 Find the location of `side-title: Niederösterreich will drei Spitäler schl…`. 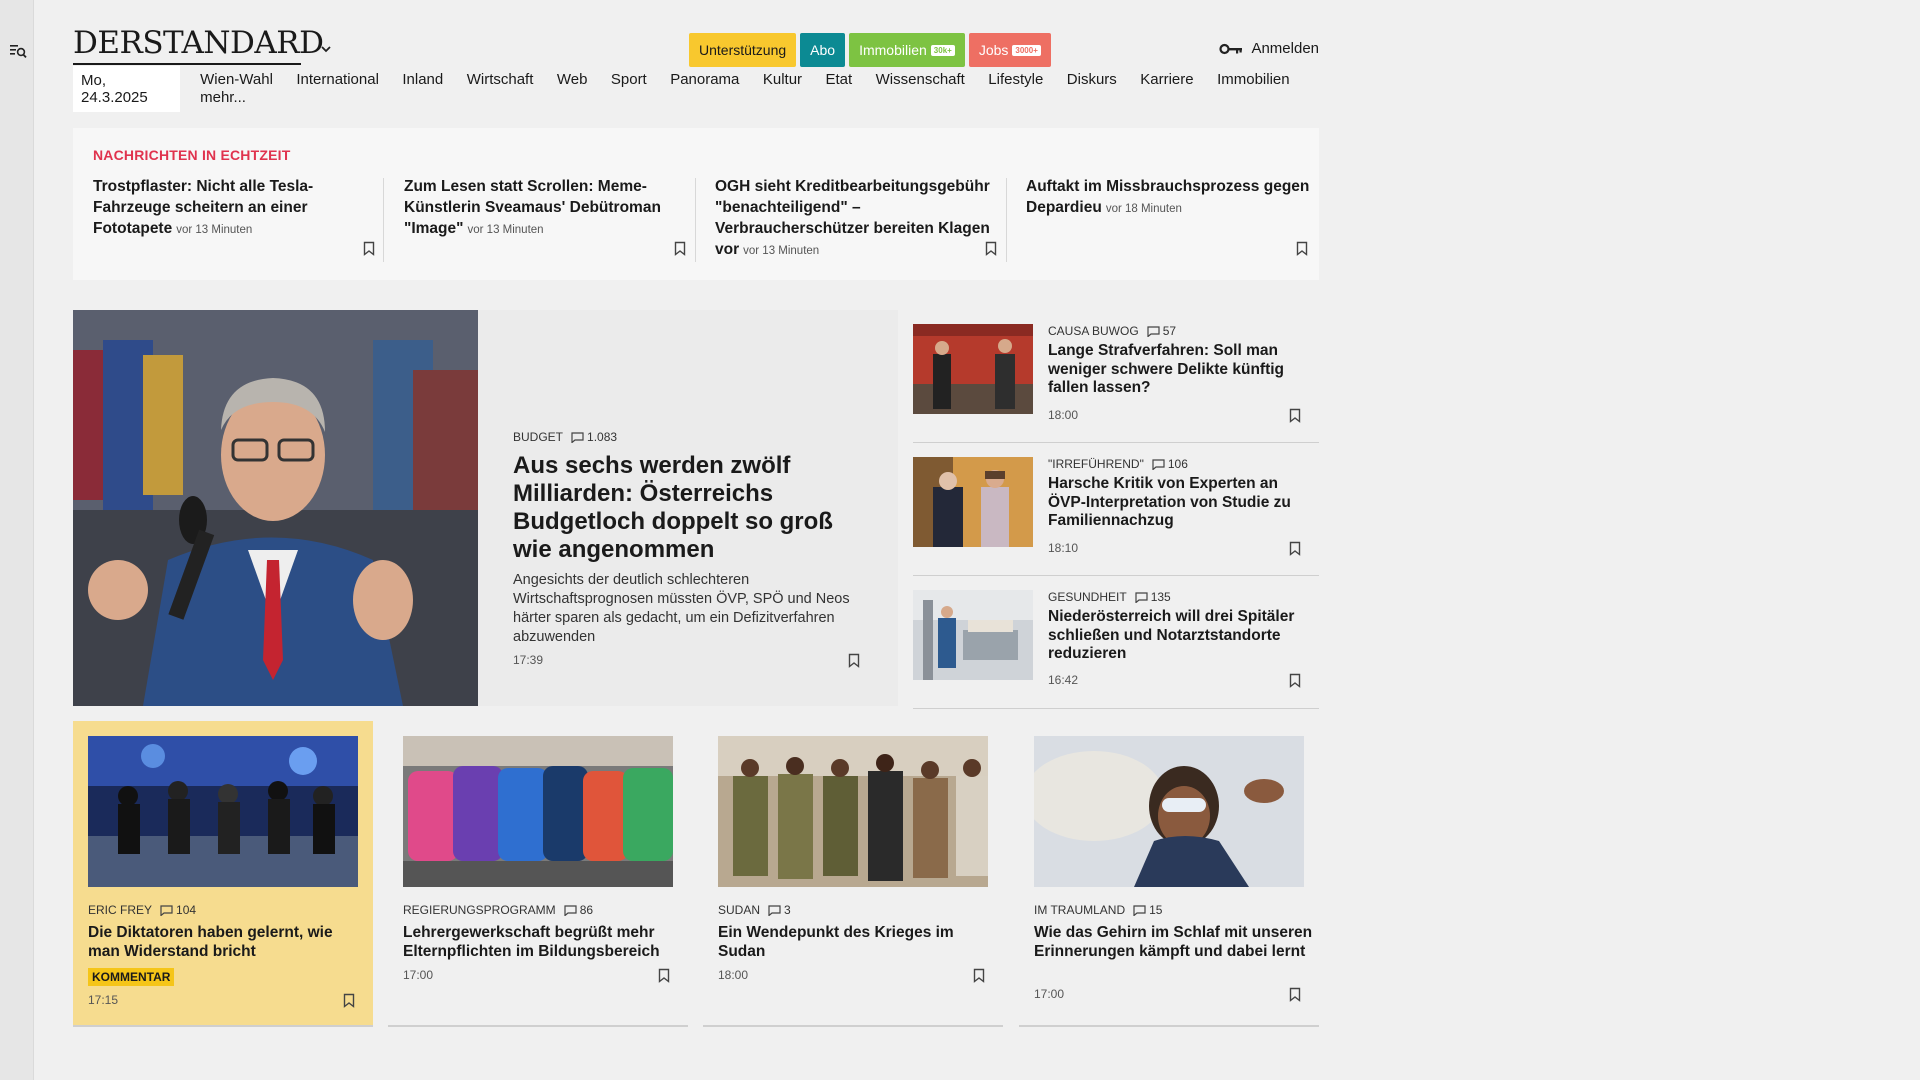

side-title: Niederösterreich will drei Spitäler schl… is located at coordinates (1180, 636).